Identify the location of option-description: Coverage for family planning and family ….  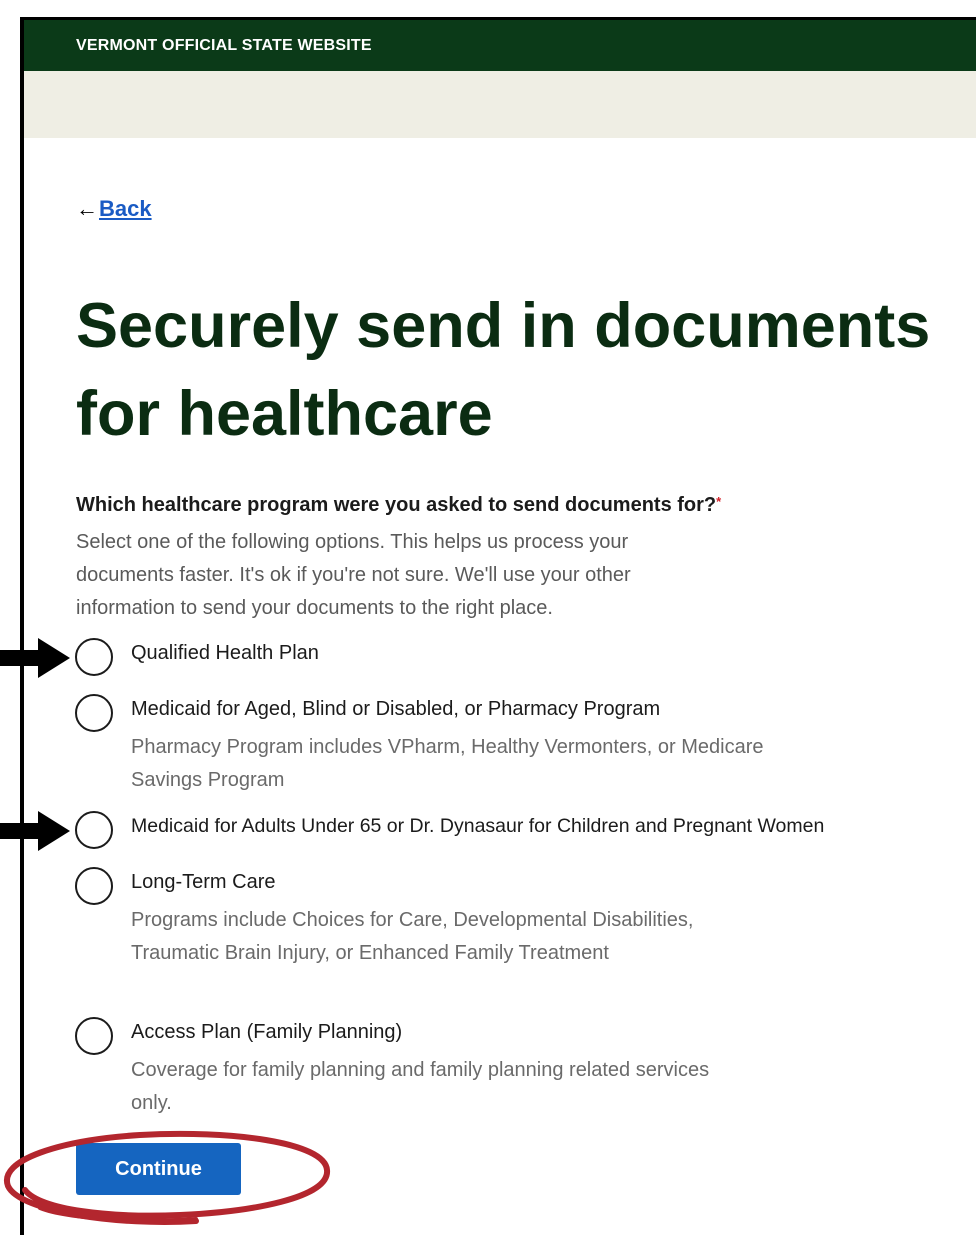
(420, 1086).